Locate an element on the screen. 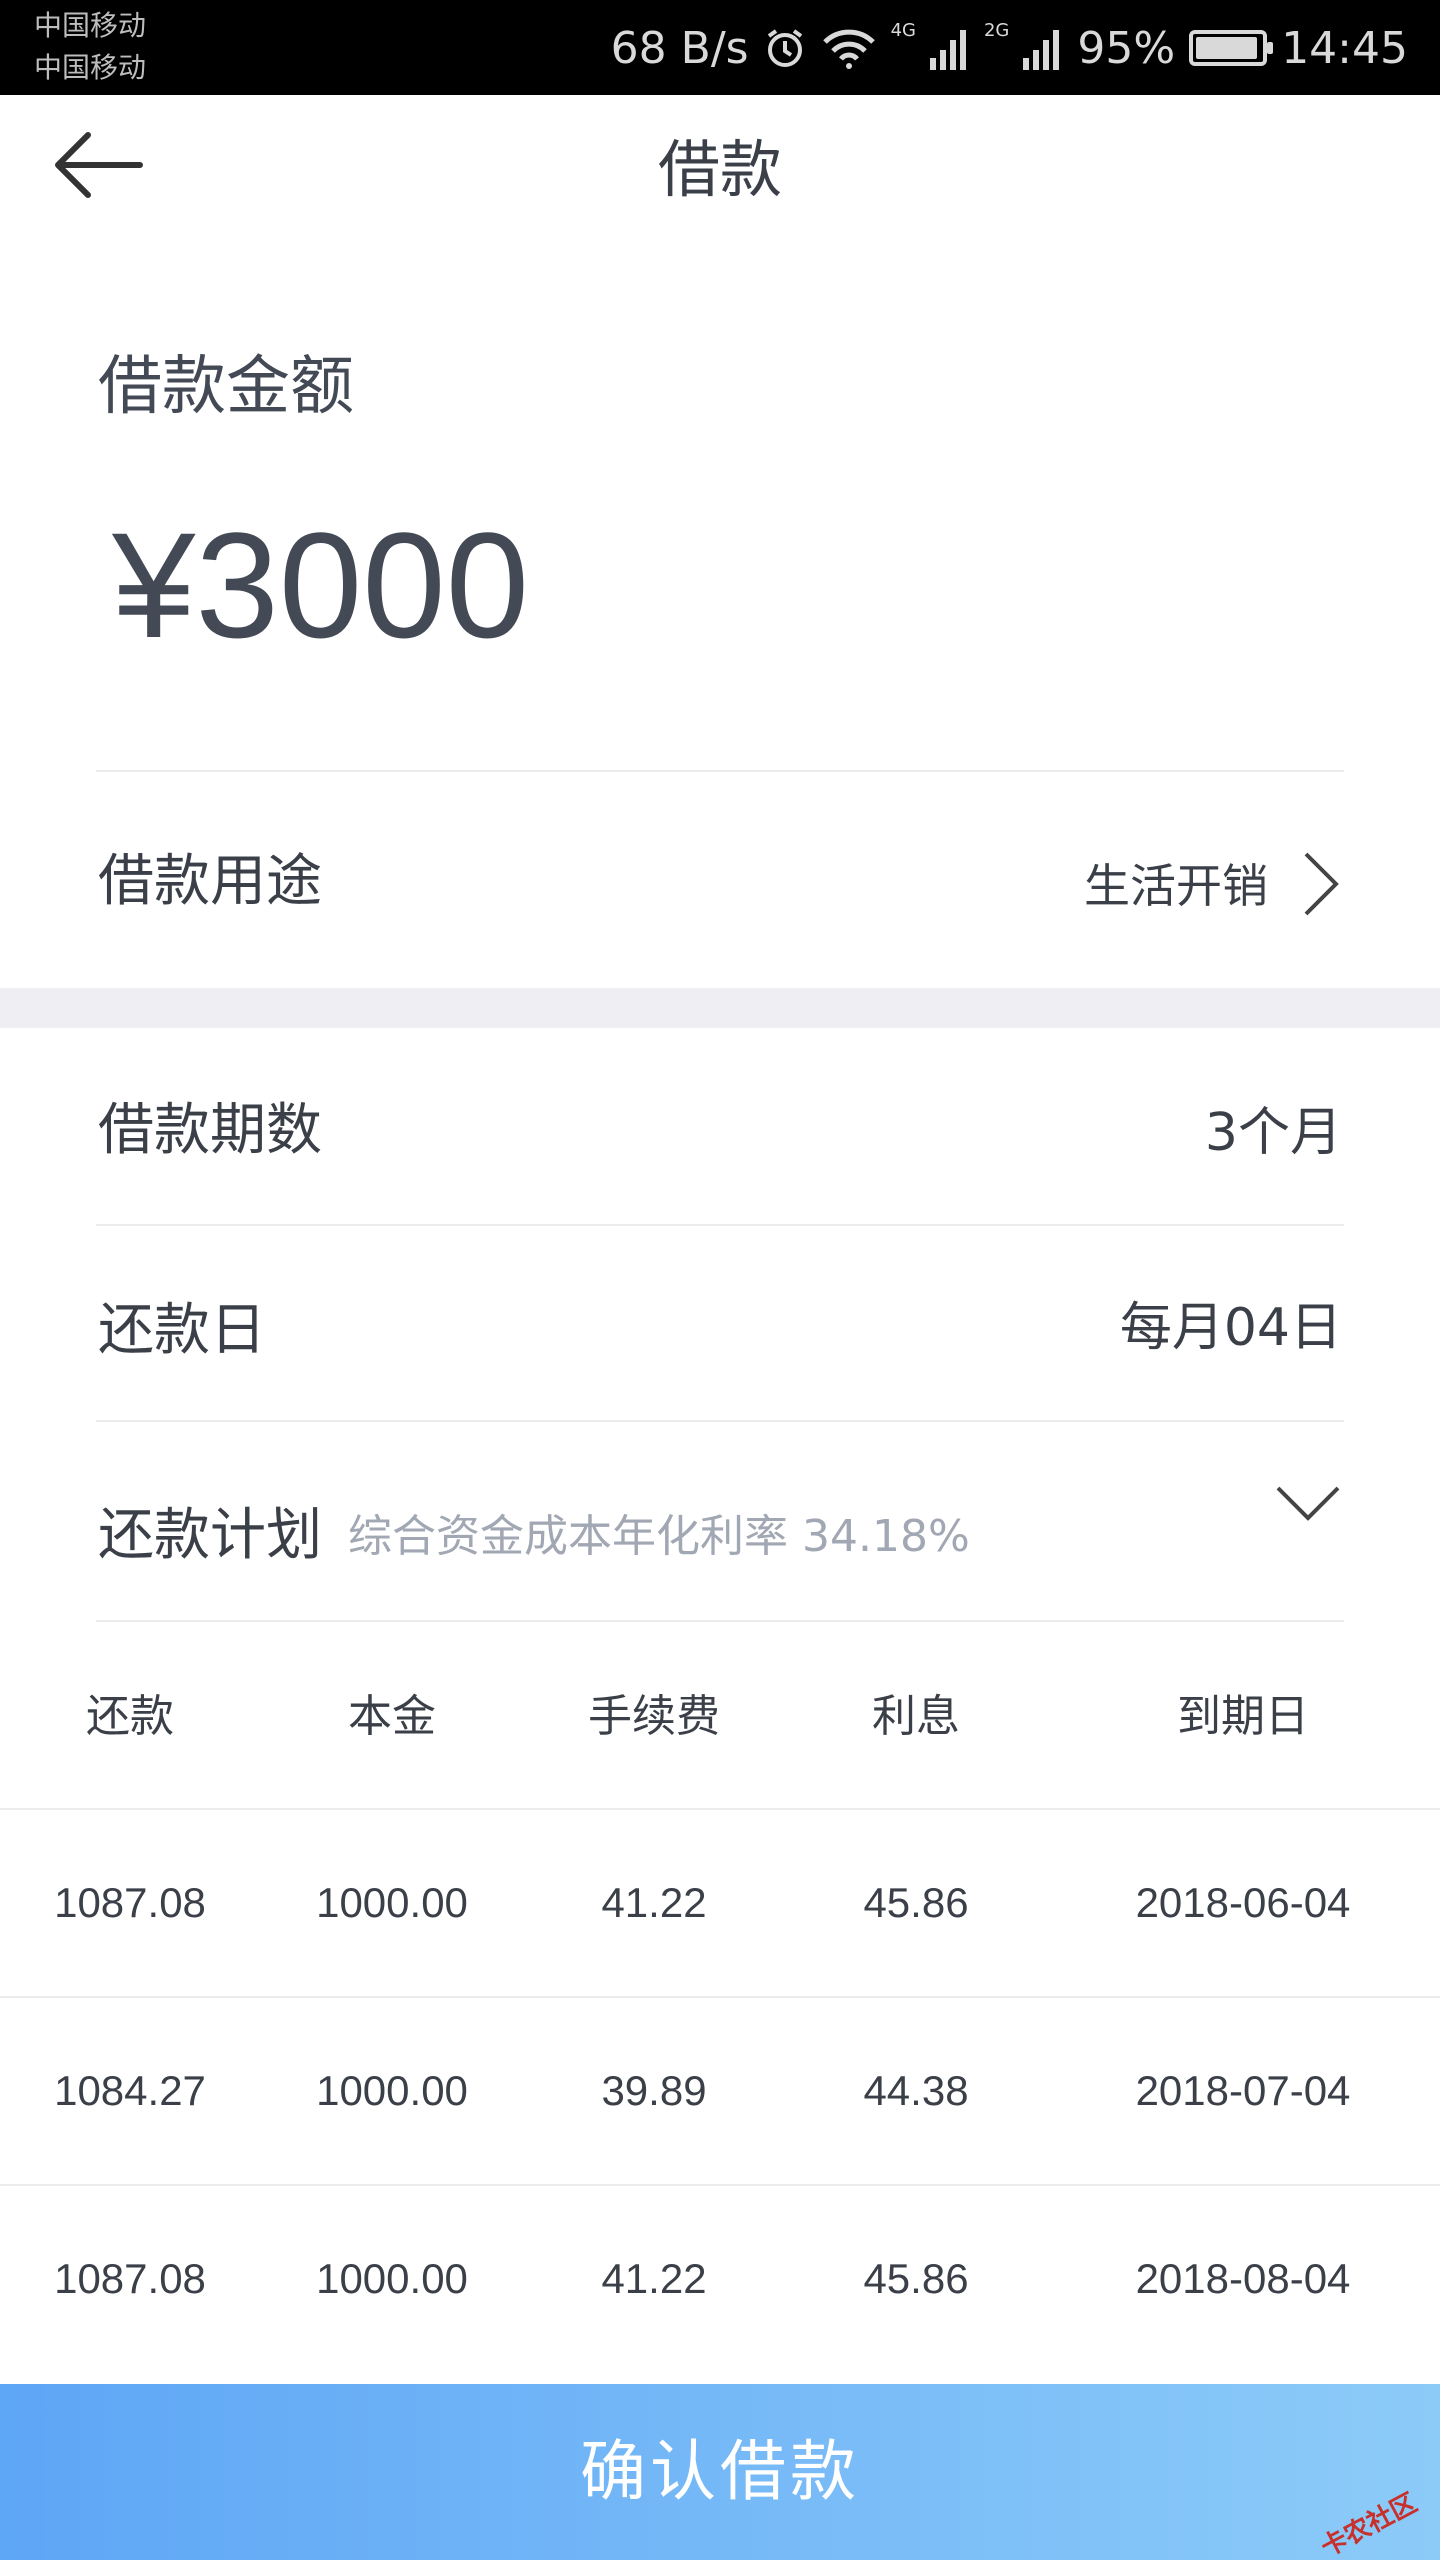  cell-repayment: 1084.27 is located at coordinates (130, 2090).